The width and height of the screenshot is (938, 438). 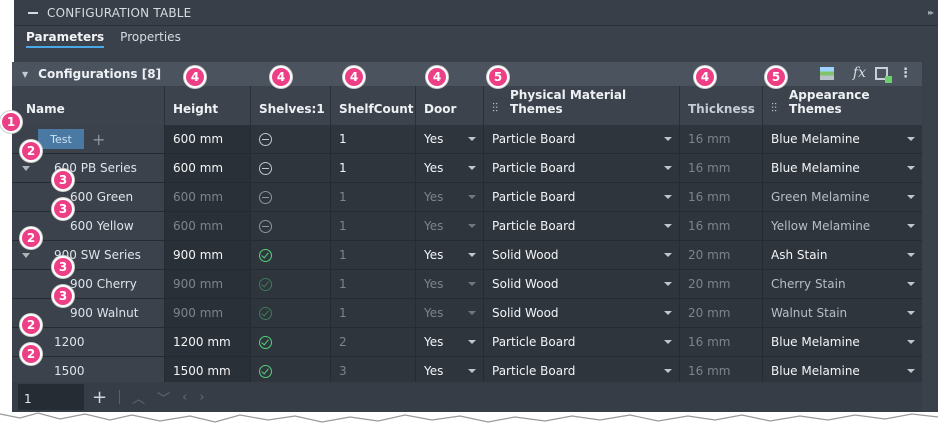 I want to click on cell-shelfcount: 2, so click(x=373, y=342).